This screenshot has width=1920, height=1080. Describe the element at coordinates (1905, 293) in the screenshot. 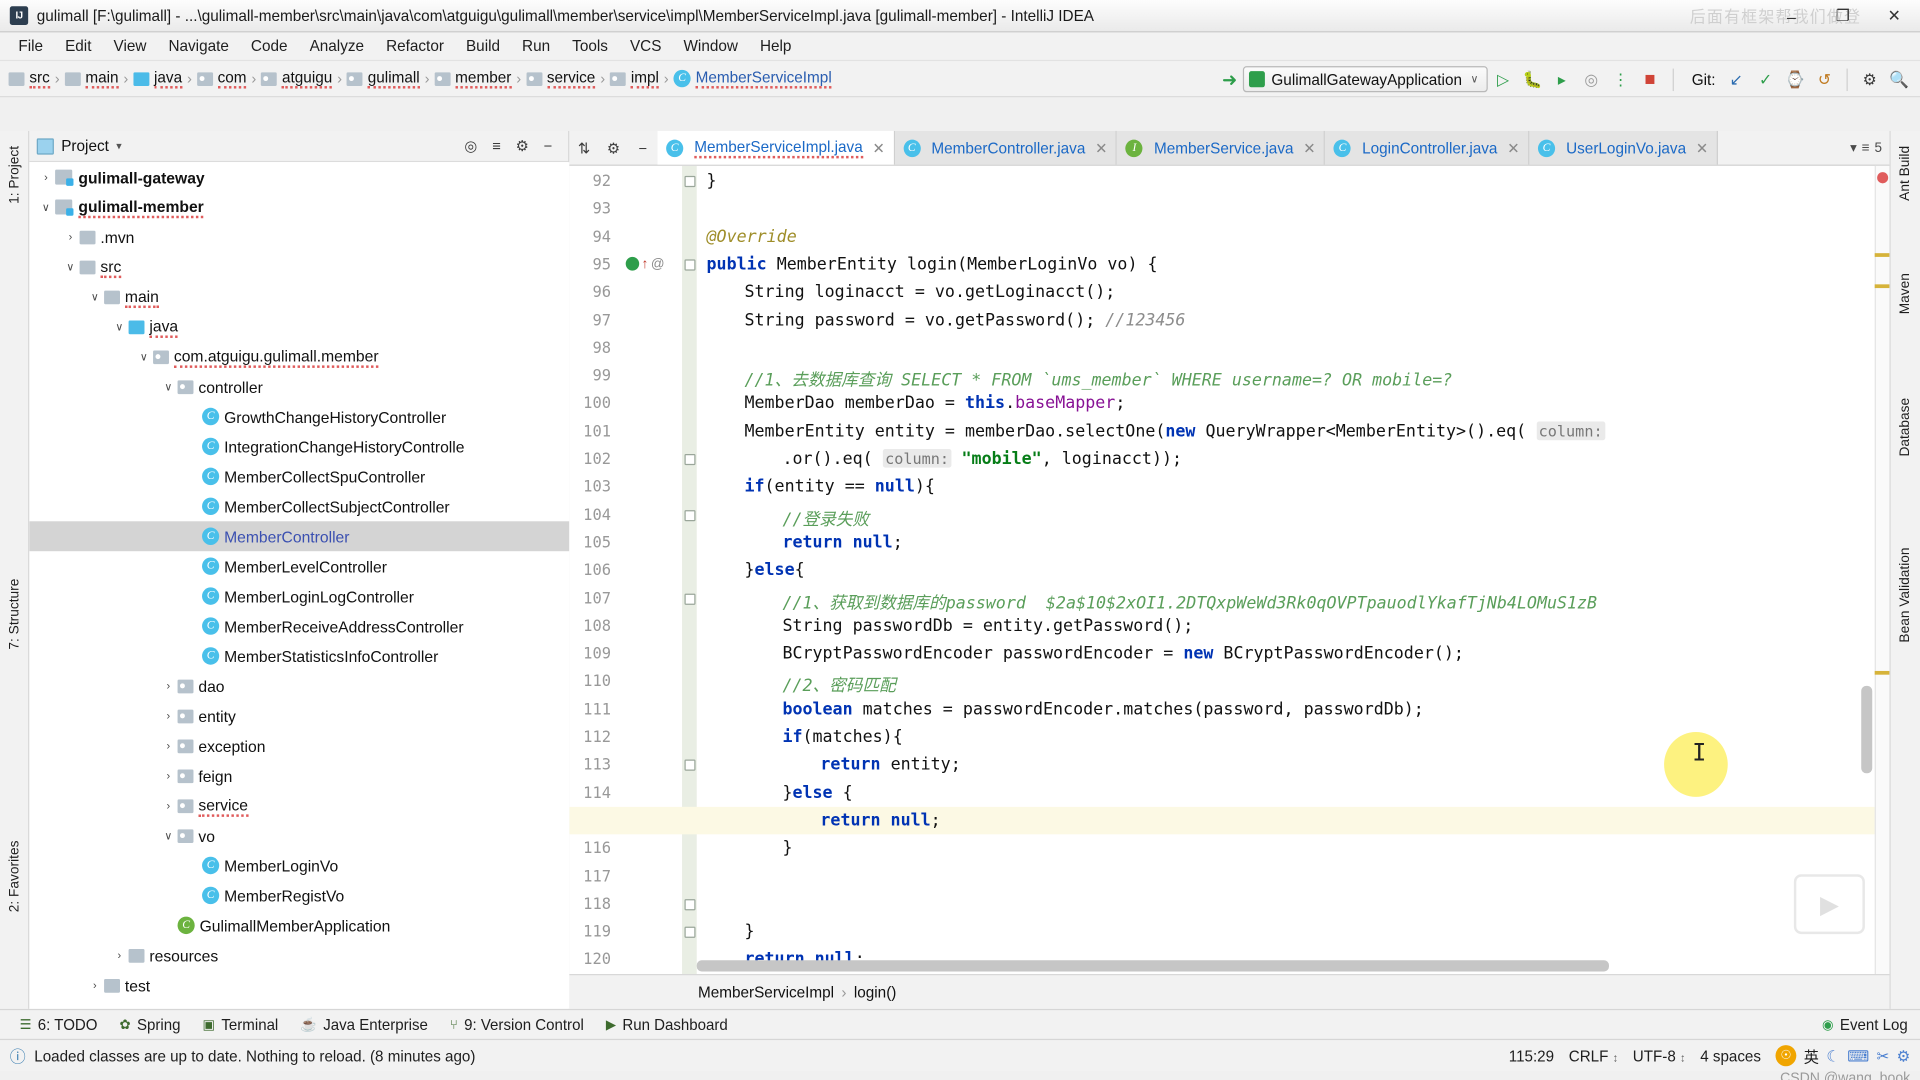

I see `tool-window-tab-maven: Maven` at that location.